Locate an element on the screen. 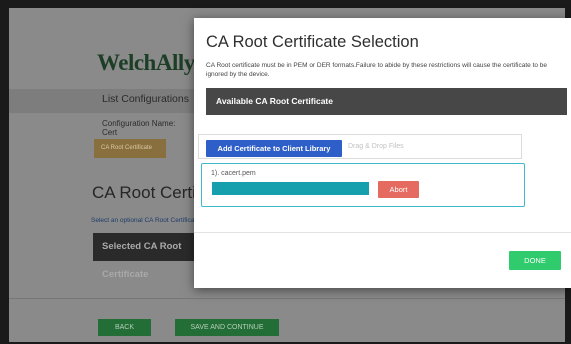  upload-progress-bar is located at coordinates (290, 188).